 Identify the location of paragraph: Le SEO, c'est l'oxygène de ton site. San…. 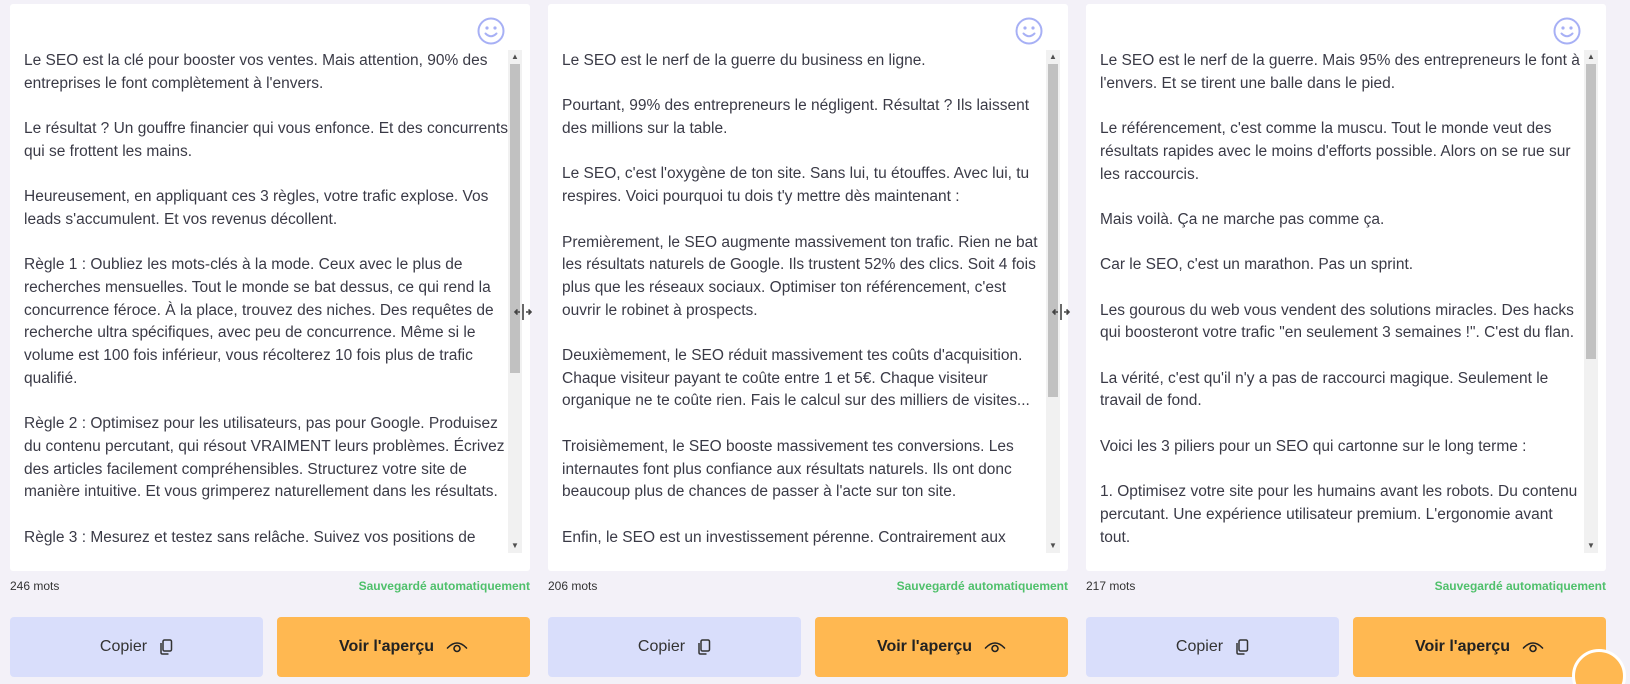
(796, 185).